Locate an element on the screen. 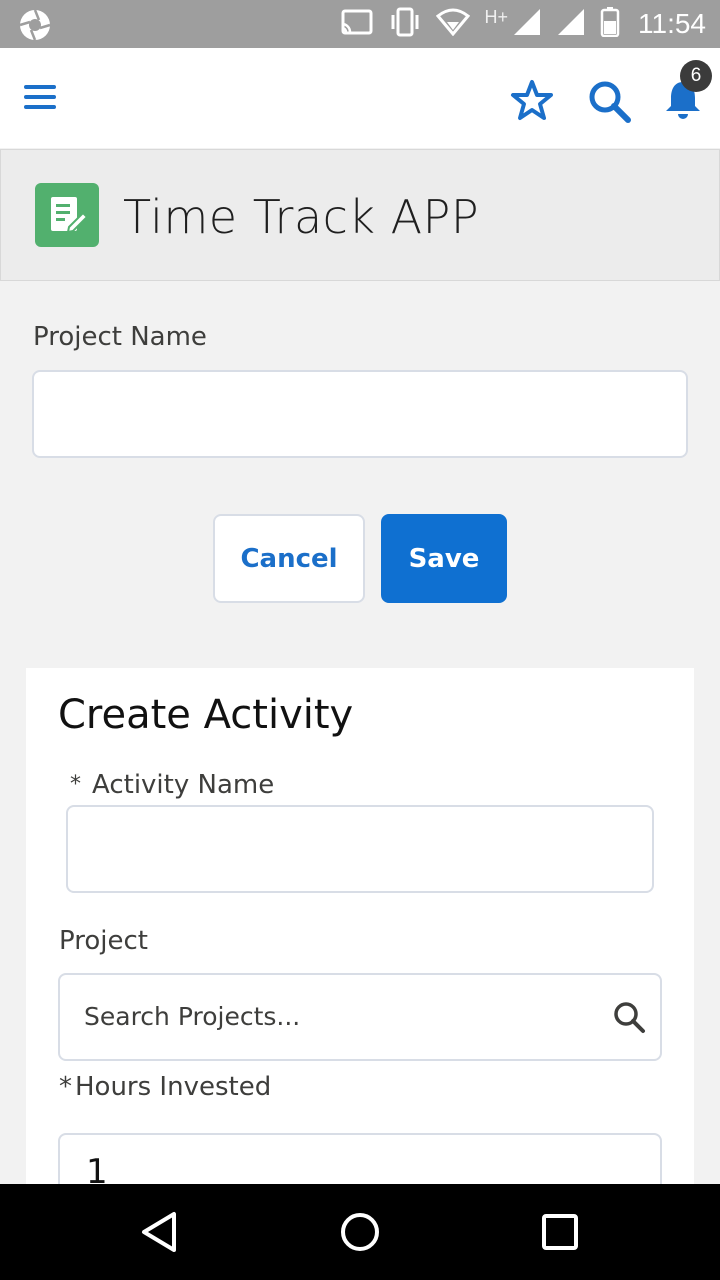 Image resolution: width=720 pixels, height=1280 pixels. page-title: Time Track APP is located at coordinates (301, 217).